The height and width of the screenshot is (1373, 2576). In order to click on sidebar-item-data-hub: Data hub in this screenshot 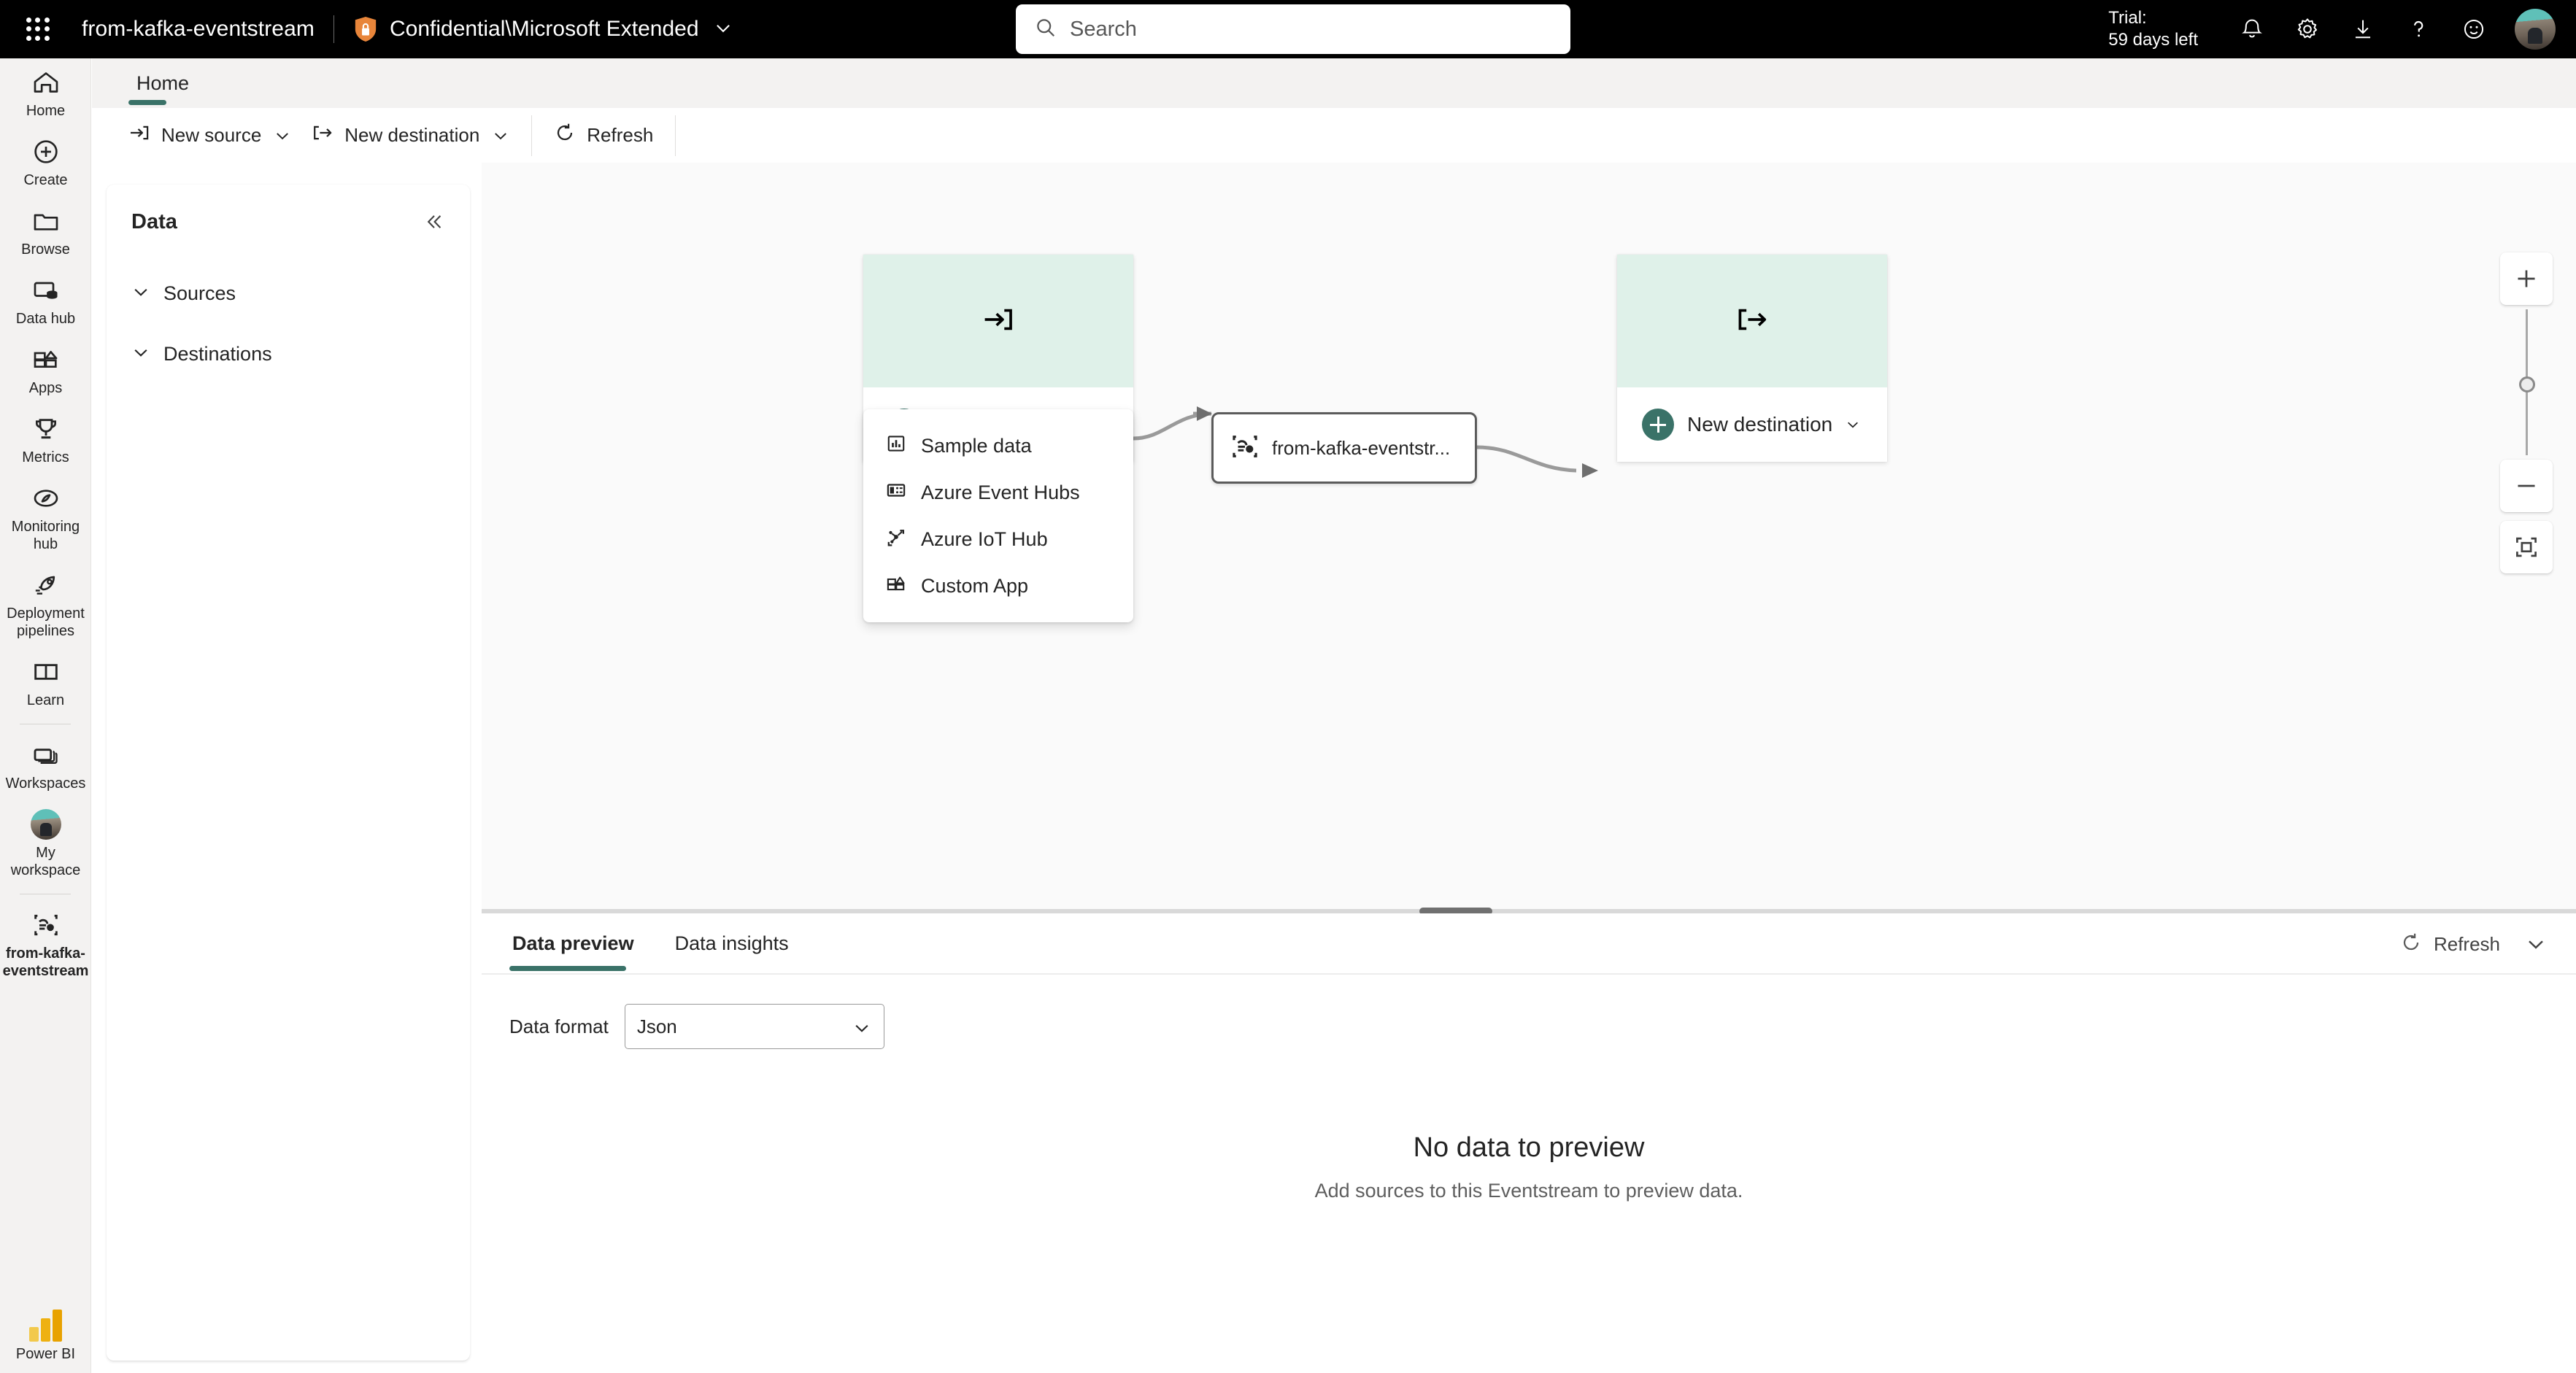, I will do `click(45, 301)`.